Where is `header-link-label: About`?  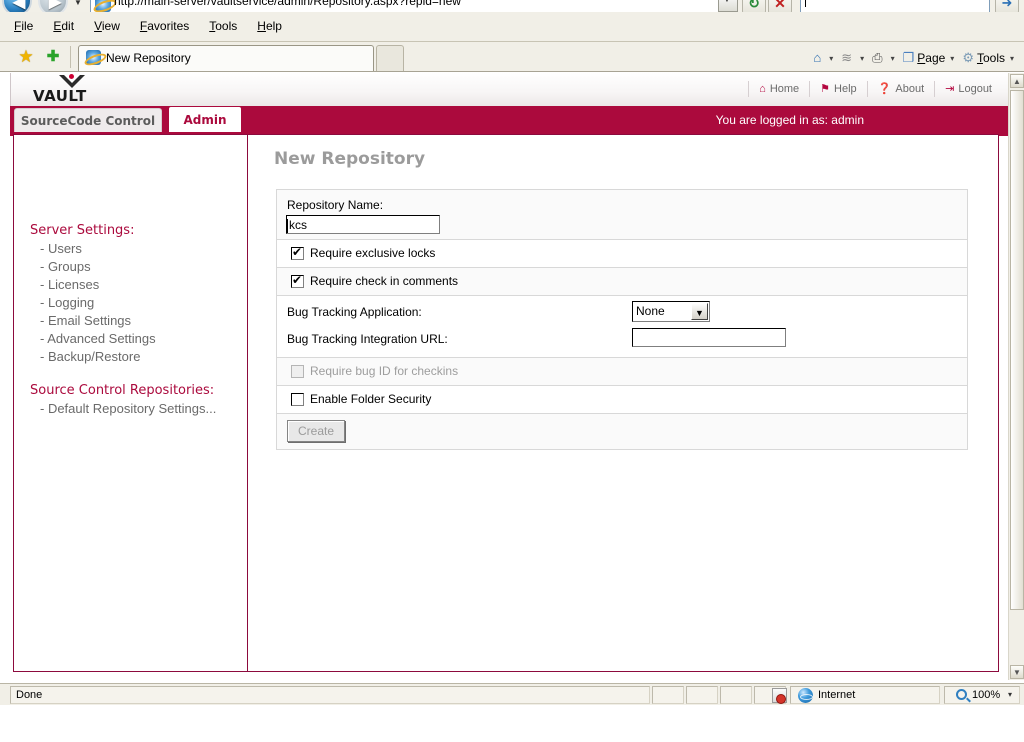 header-link-label: About is located at coordinates (910, 89).